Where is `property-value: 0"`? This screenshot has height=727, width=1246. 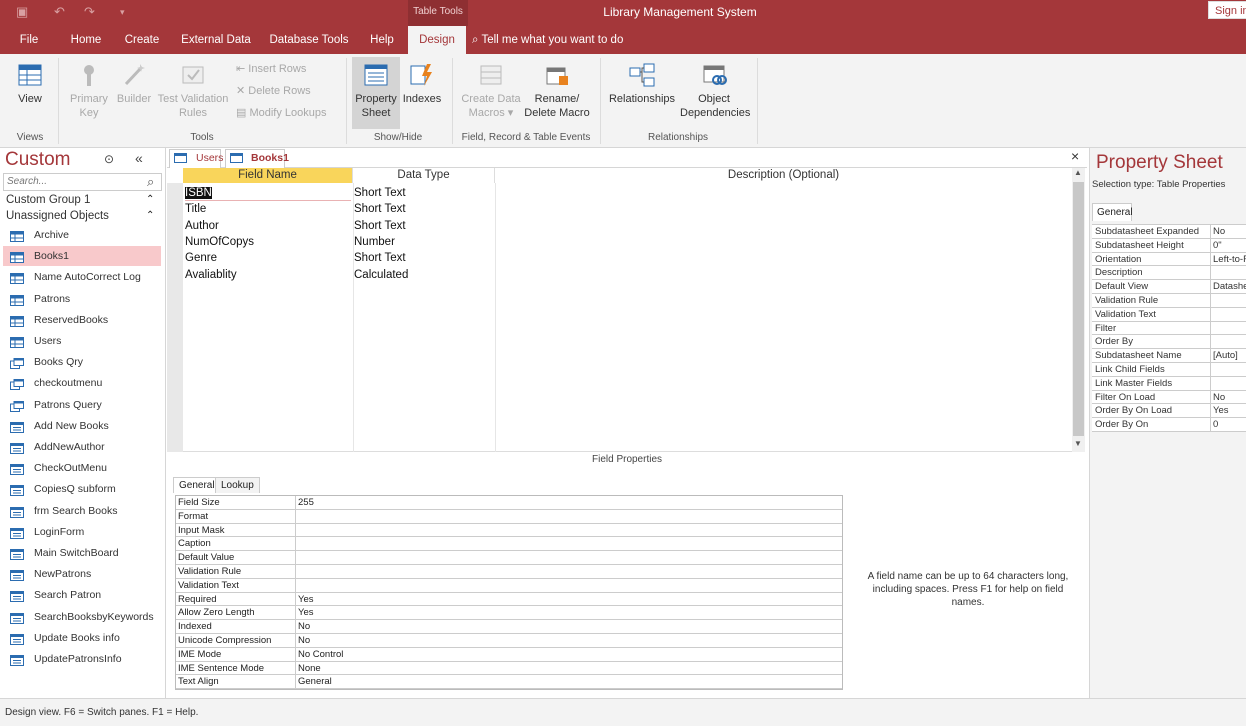 property-value: 0" is located at coordinates (1229, 245).